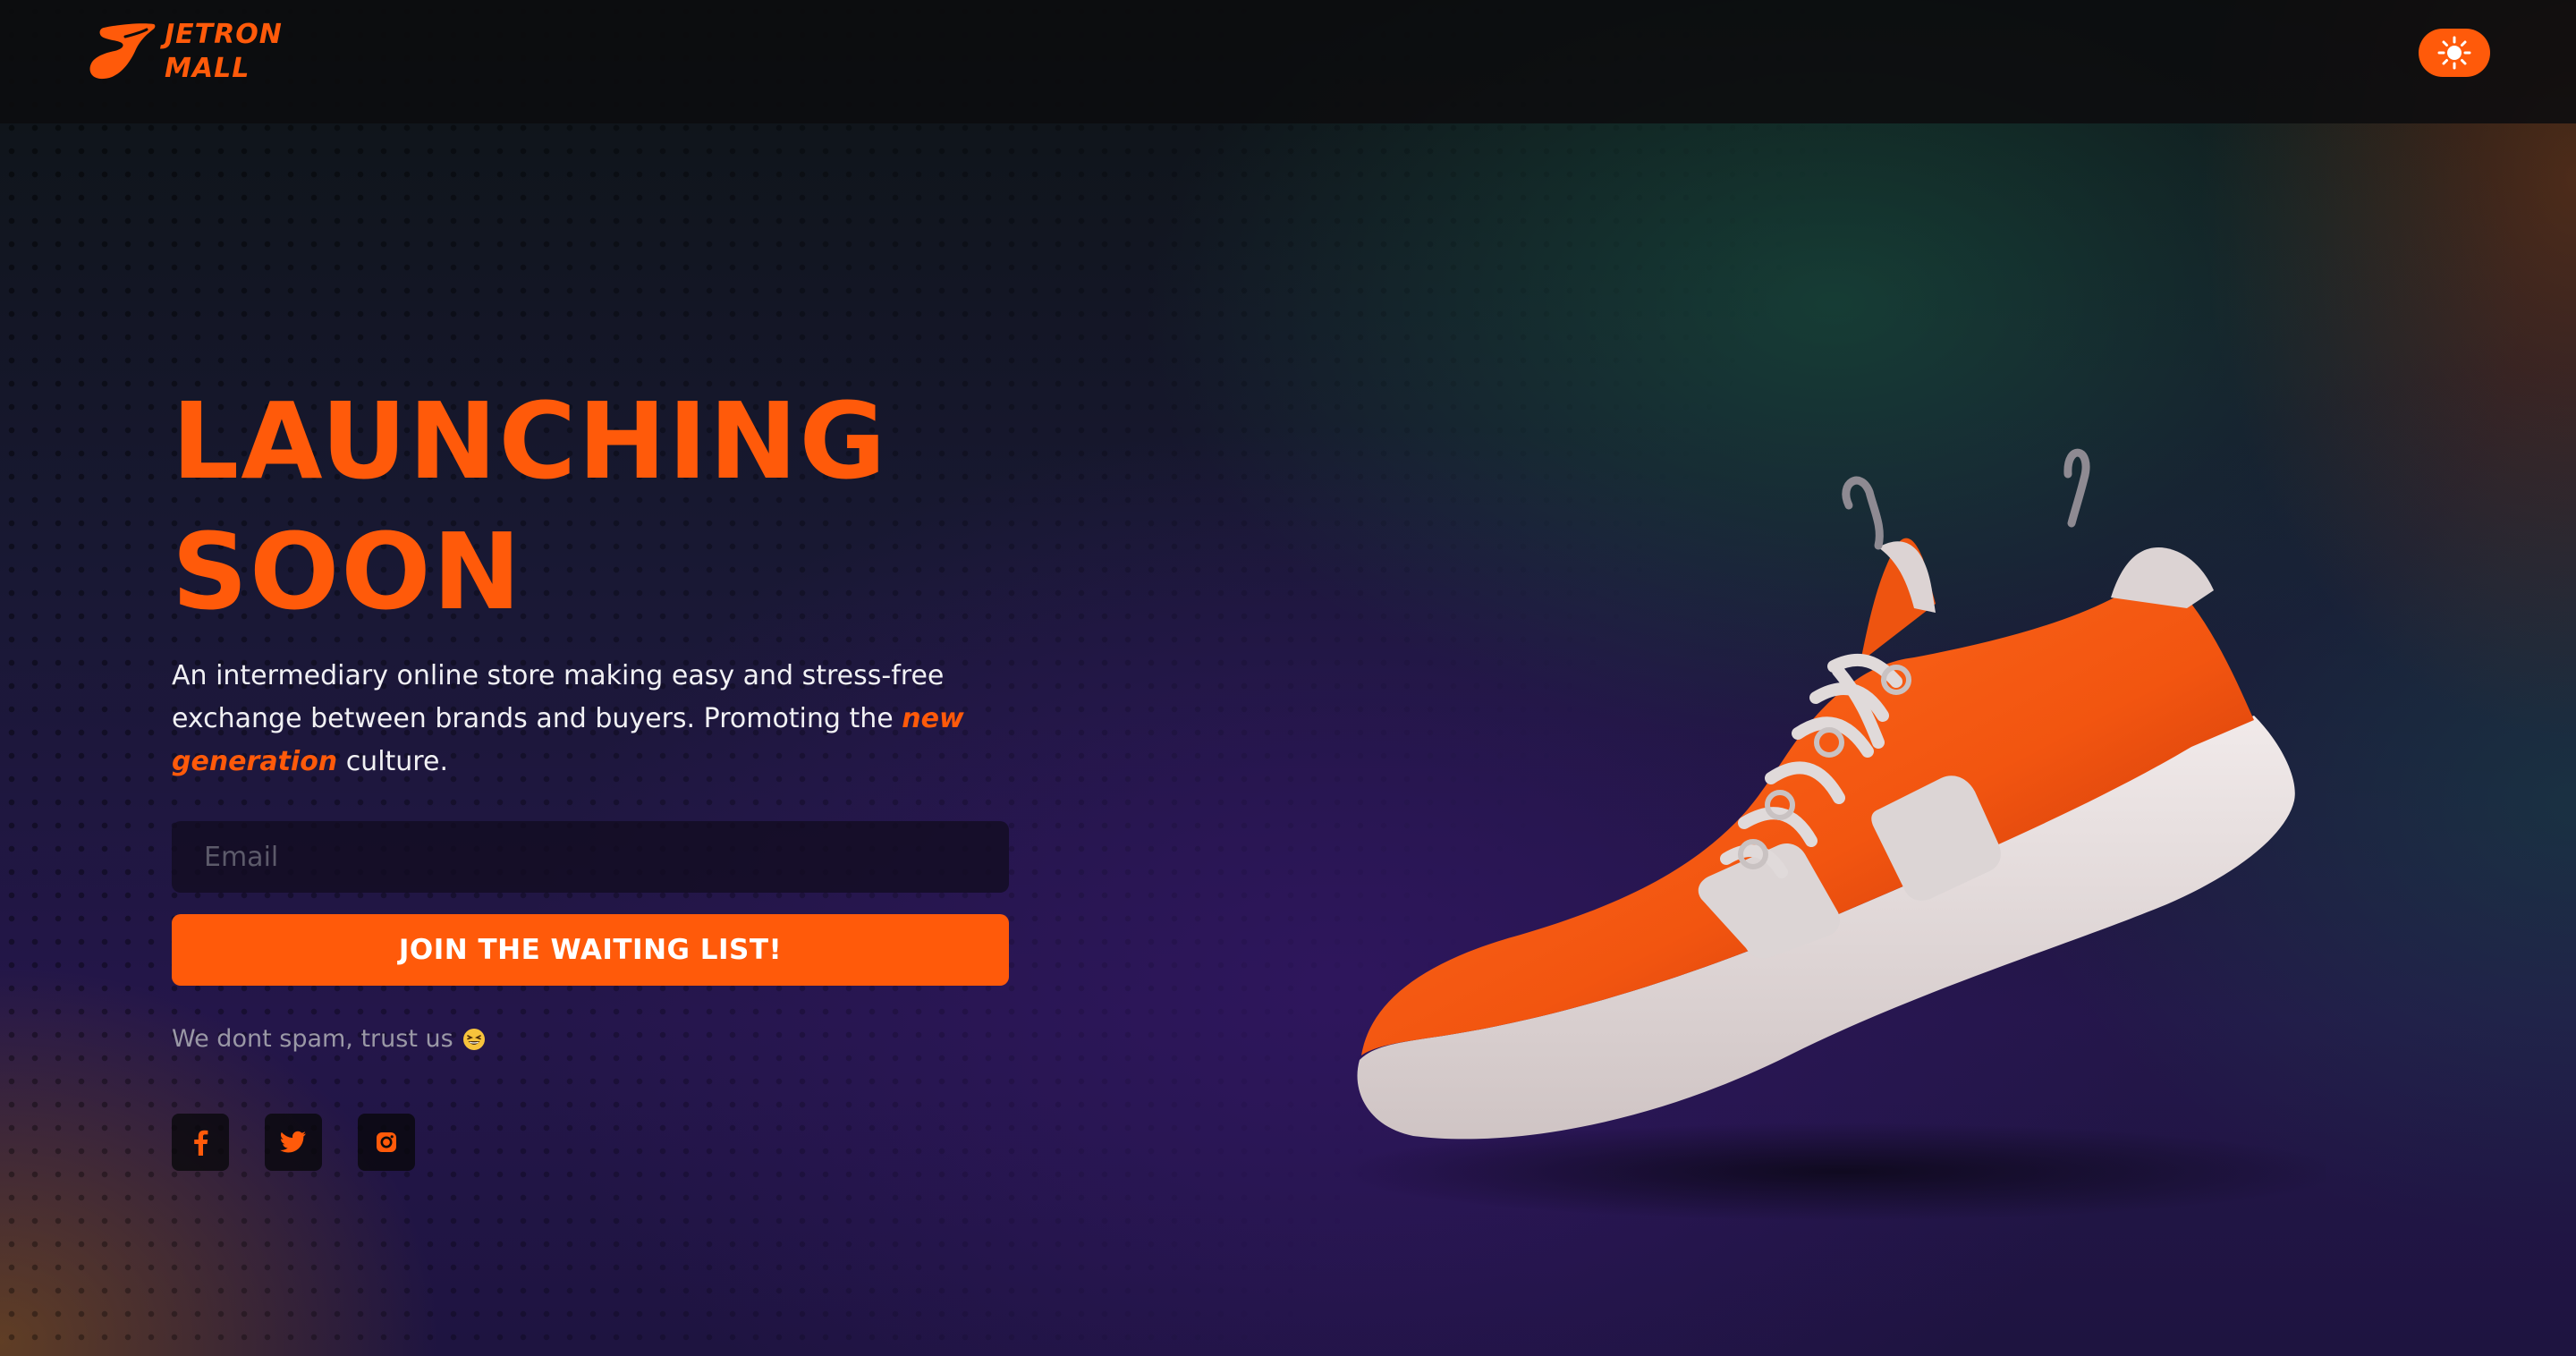 This screenshot has height=1356, width=2576. I want to click on email-input, so click(590, 857).